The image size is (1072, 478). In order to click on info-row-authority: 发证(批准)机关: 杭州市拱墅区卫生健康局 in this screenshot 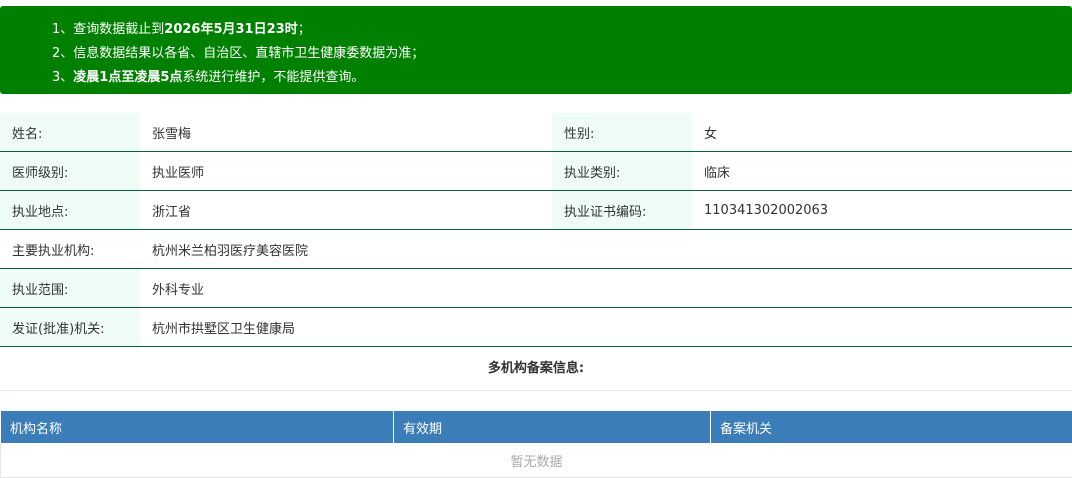, I will do `click(536, 327)`.